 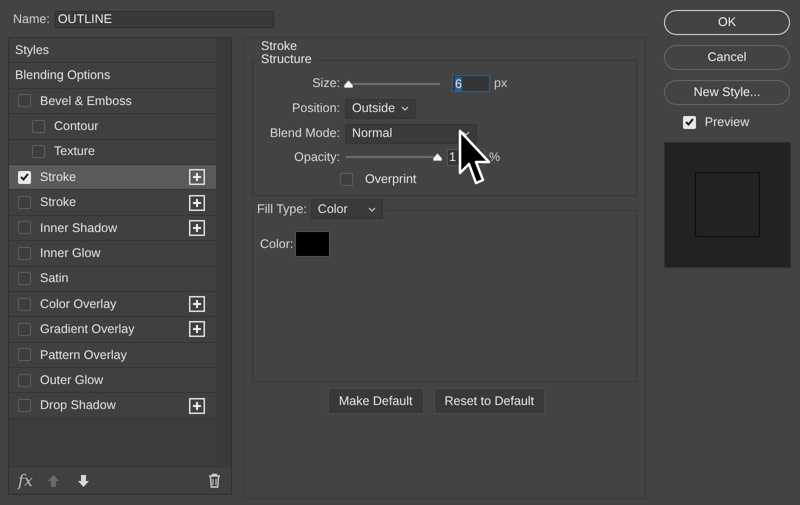 I want to click on dialog-button: Cancel, so click(x=727, y=57).